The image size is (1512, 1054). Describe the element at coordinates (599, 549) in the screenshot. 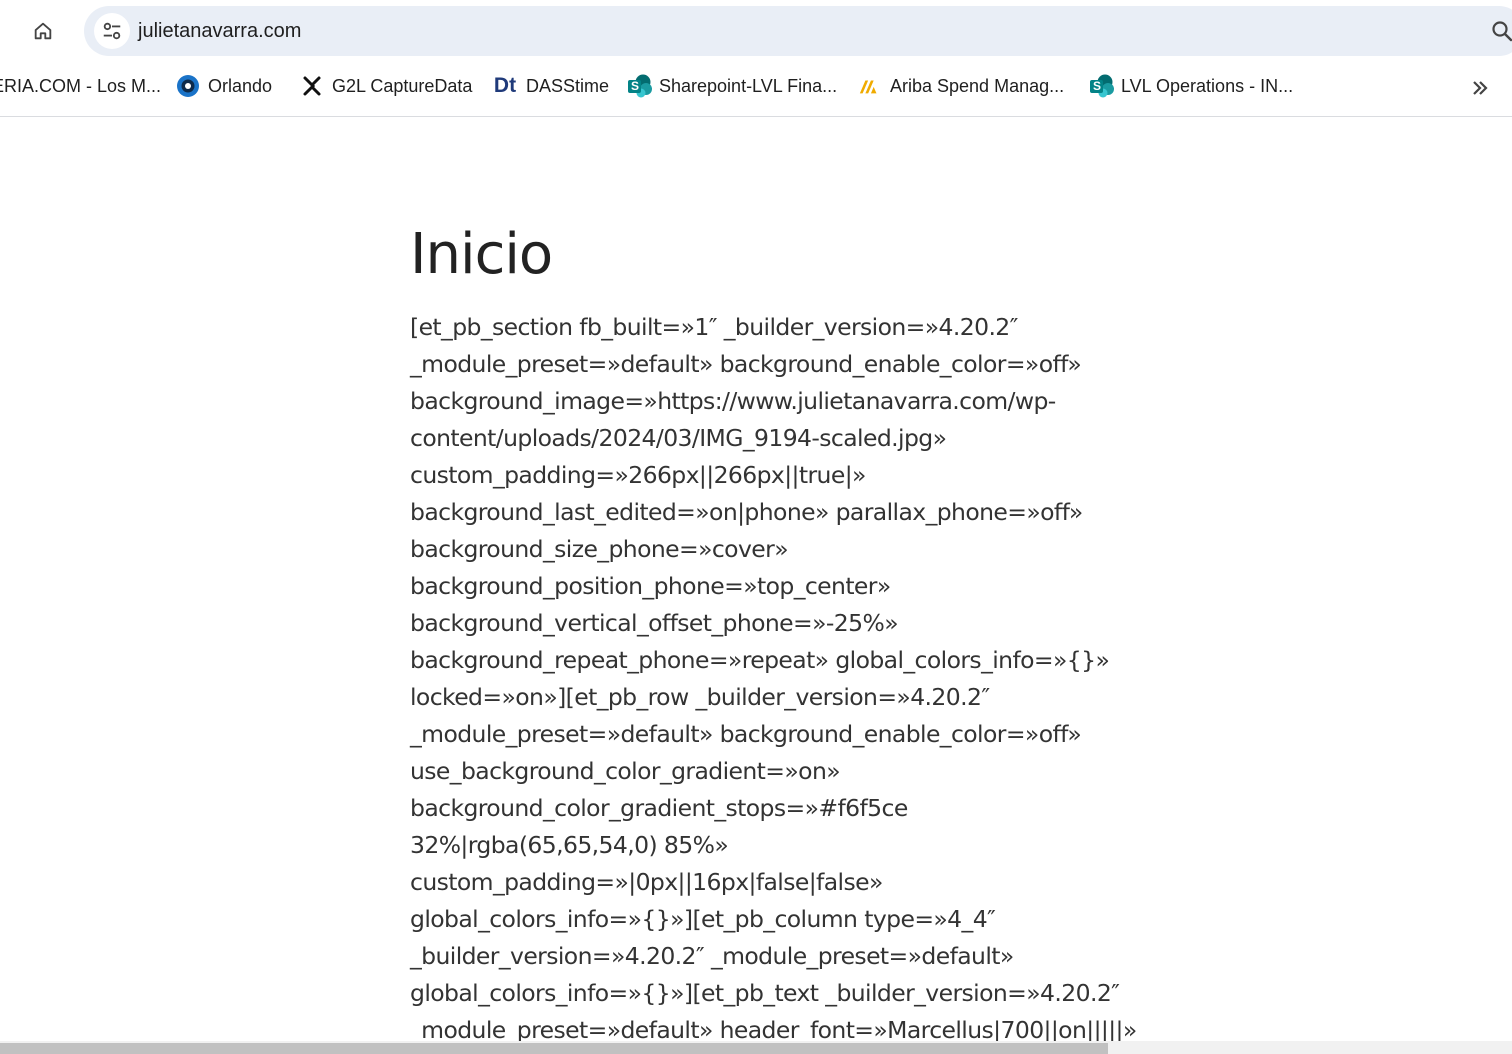

I see `text-line: background_size_phone=»cover»` at that location.